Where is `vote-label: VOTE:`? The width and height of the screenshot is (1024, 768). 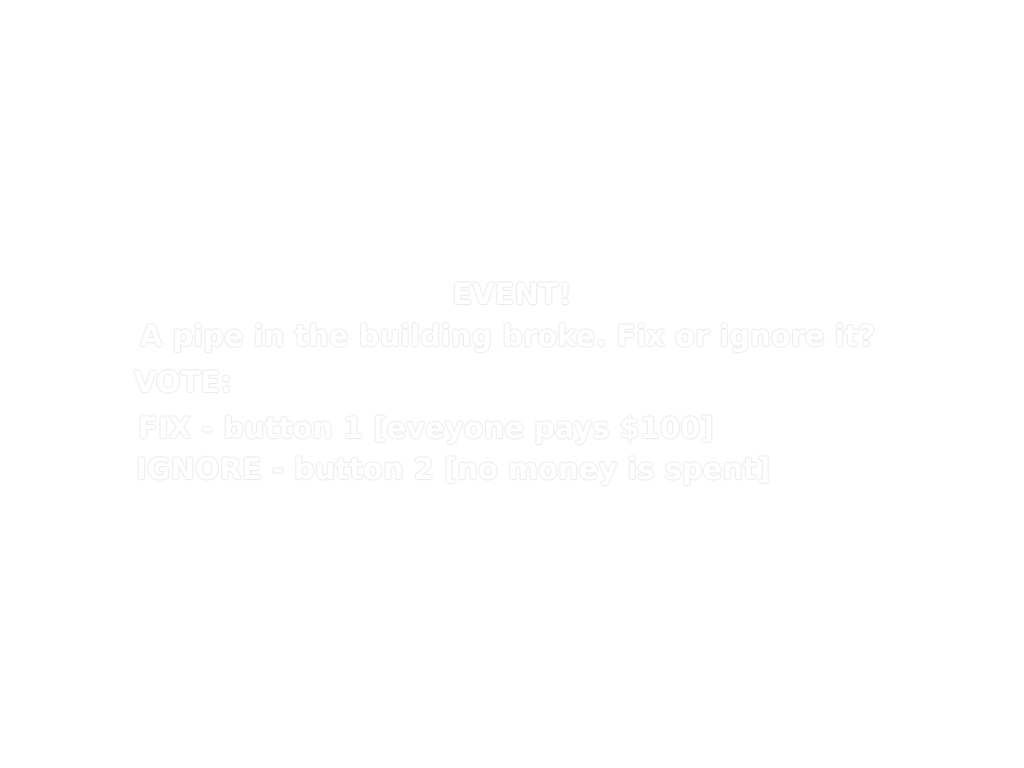 vote-label: VOTE: is located at coordinates (183, 382).